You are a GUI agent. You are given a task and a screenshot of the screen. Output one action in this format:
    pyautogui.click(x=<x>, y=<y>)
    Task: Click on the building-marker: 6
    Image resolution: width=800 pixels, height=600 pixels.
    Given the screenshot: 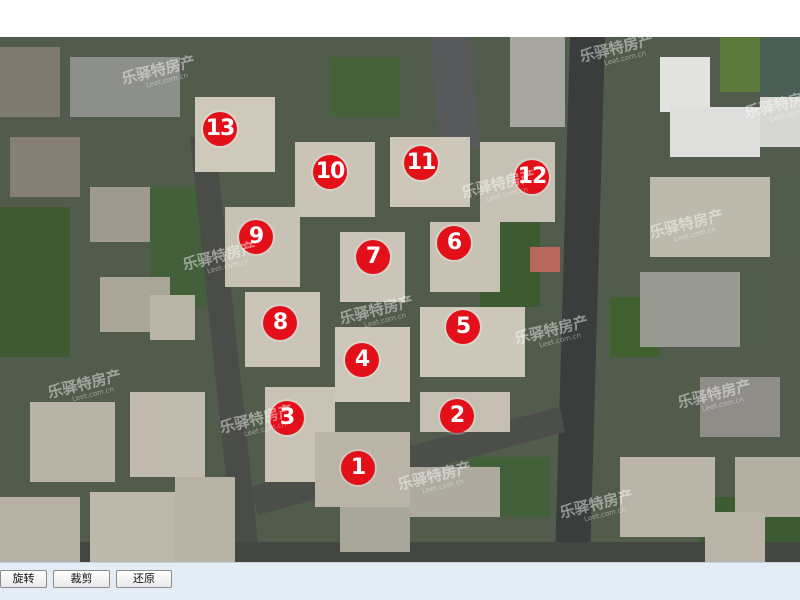 What is the action you would take?
    pyautogui.click(x=454, y=243)
    